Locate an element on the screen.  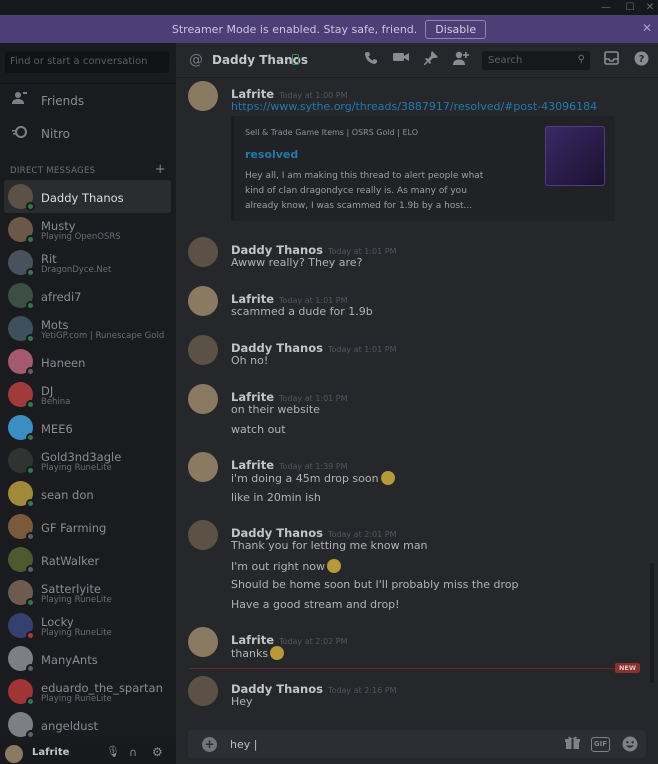
message-text: scammed a dude for 1.9b is located at coordinates (302, 311).